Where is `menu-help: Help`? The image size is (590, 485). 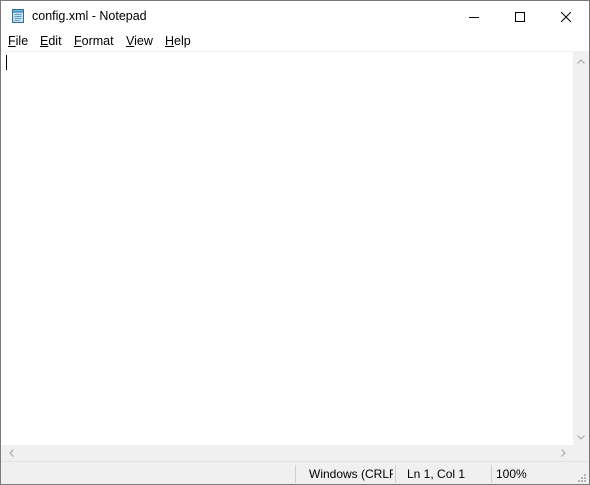
menu-help: Help is located at coordinates (178, 41).